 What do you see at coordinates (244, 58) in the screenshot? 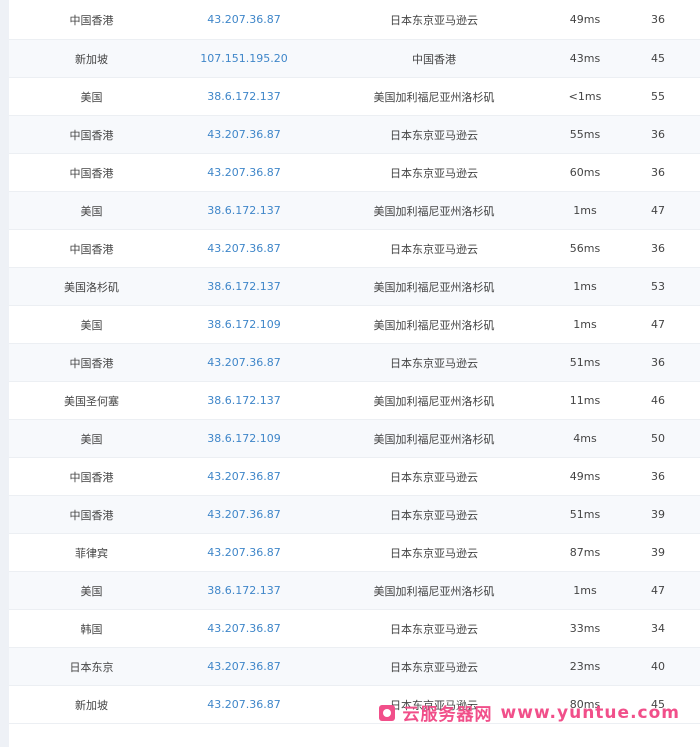
I see `ip-link: 107.151.195.20` at bounding box center [244, 58].